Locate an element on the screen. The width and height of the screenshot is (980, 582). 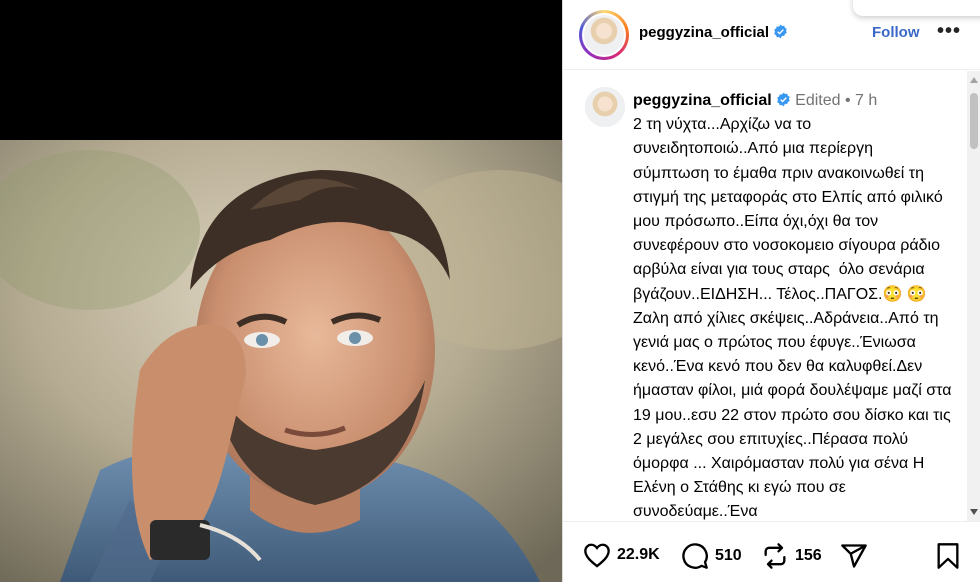
post-actions: 22.9K 510 156 is located at coordinates (771, 551).